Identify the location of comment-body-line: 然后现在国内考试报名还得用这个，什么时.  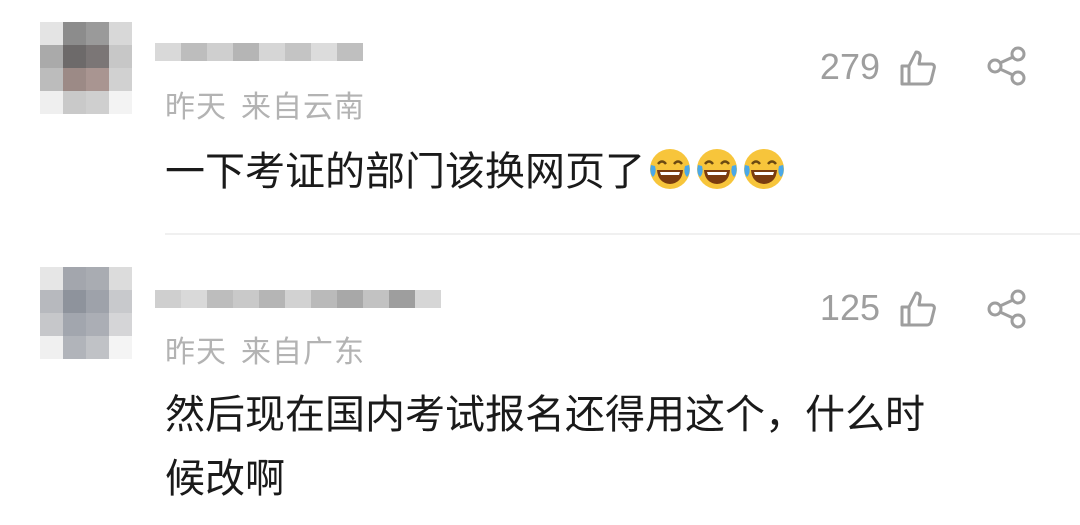
(545, 415).